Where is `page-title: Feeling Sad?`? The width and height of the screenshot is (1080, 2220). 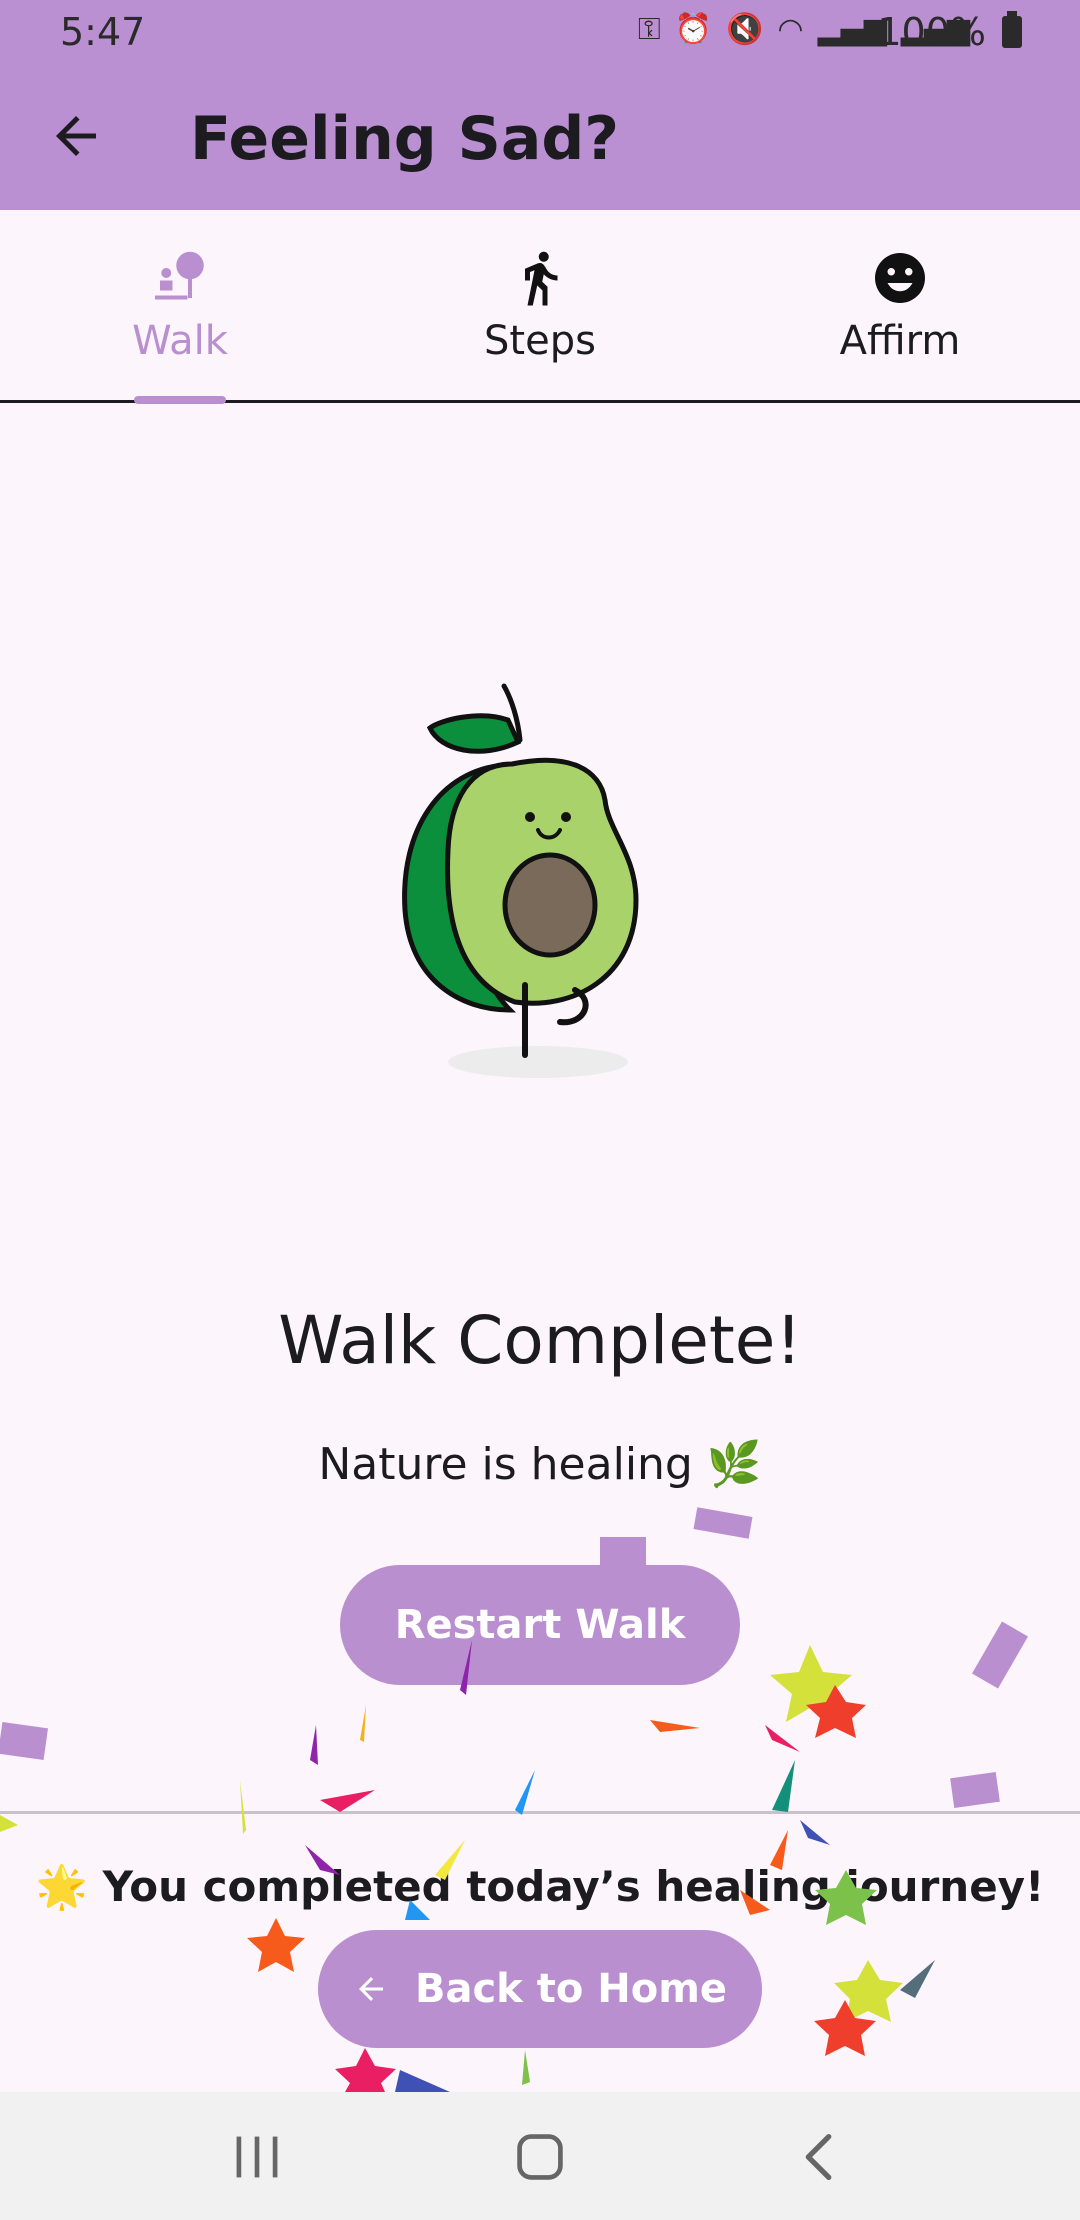
page-title: Feeling Sad? is located at coordinates (405, 139).